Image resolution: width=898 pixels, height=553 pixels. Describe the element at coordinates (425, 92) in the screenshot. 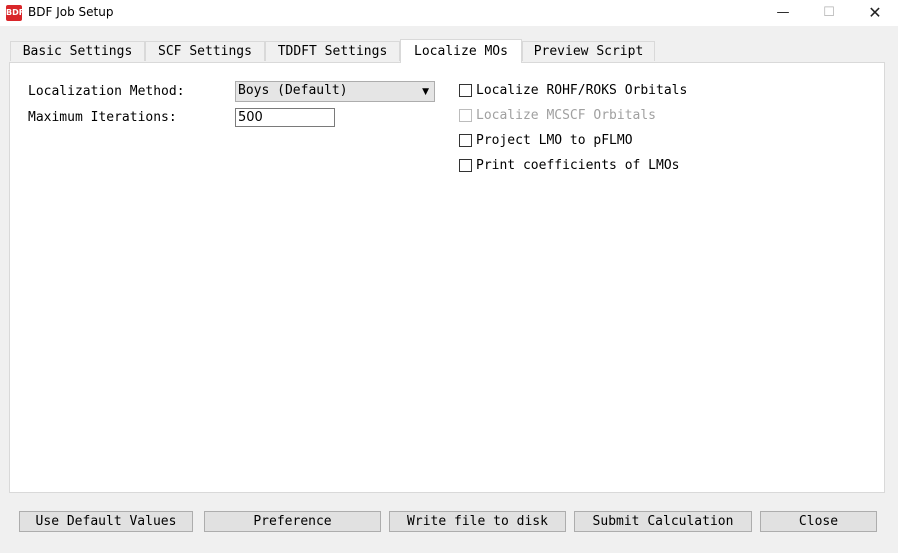

I see `chevron-down-icon: ▼` at that location.